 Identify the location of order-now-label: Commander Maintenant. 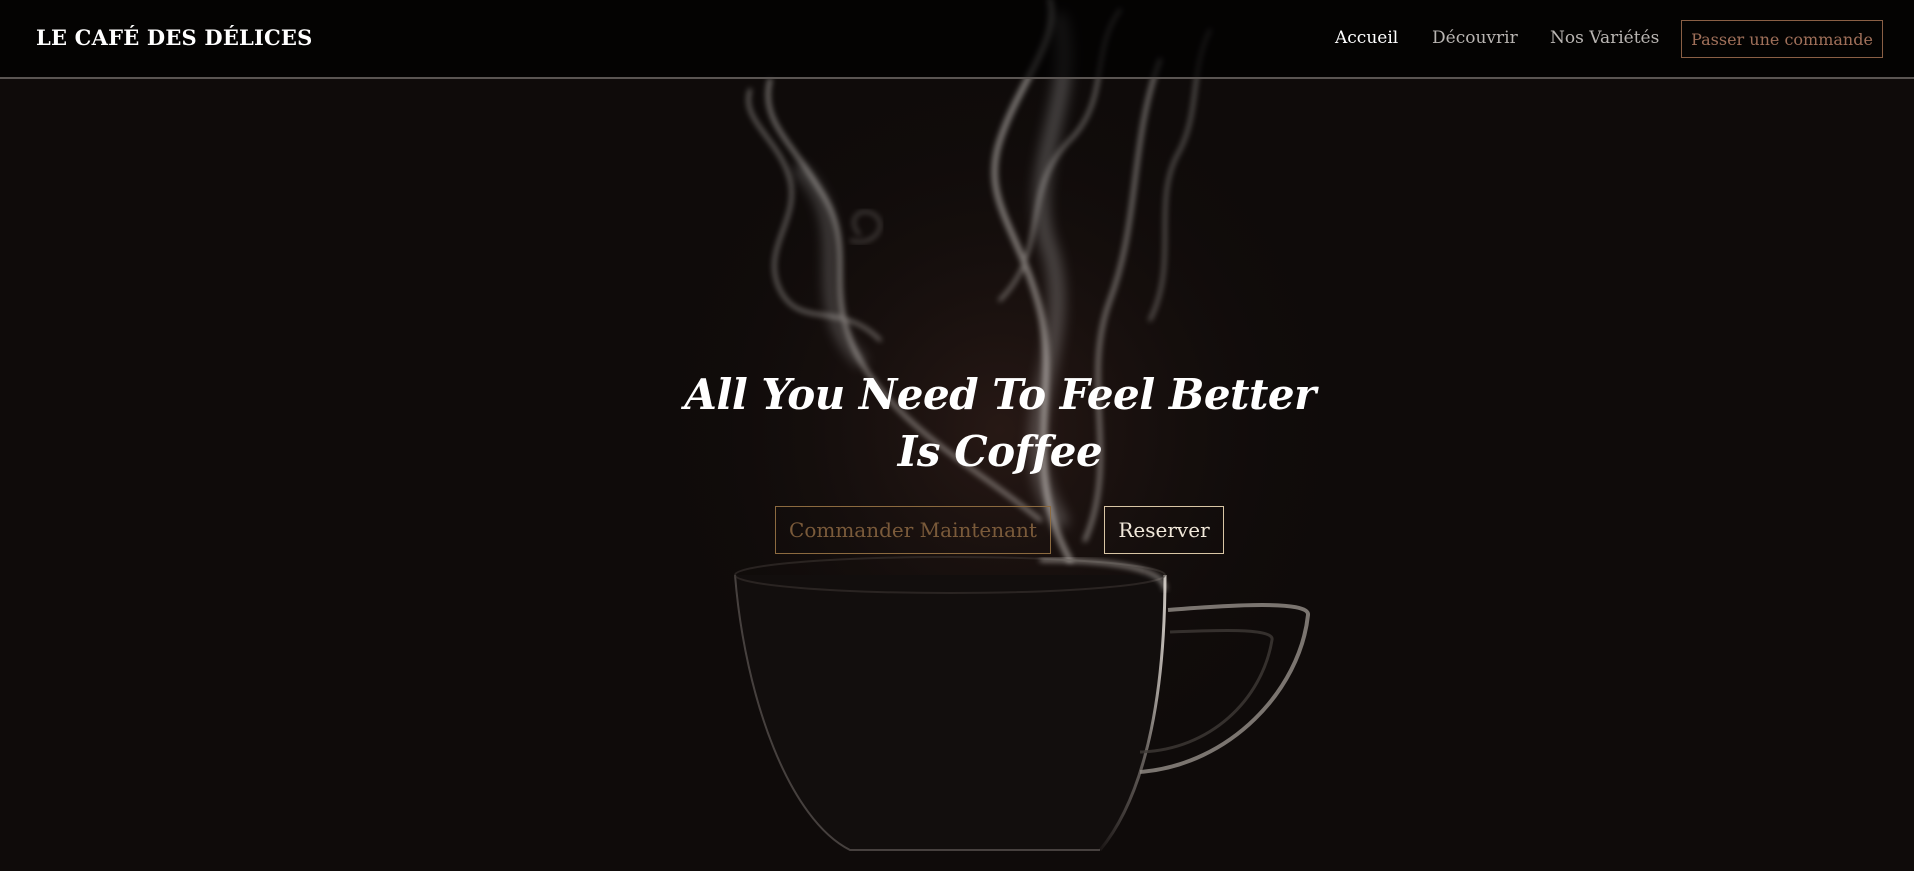
(913, 530).